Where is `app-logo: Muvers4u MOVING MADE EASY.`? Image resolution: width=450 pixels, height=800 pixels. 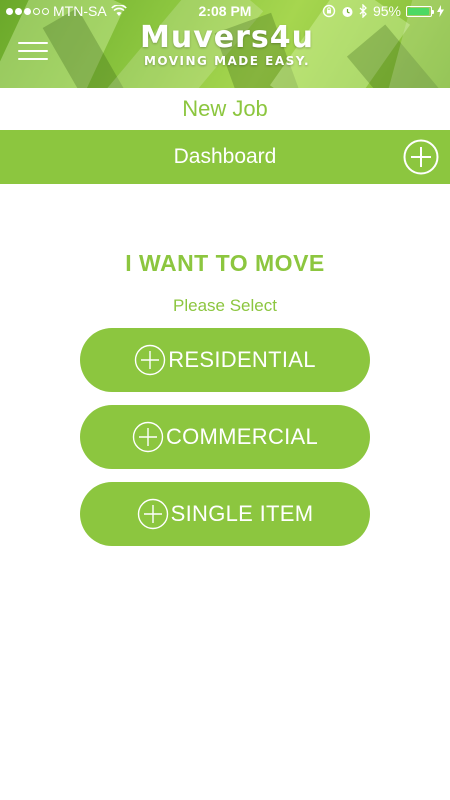 app-logo: Muvers4u MOVING MADE EASY. is located at coordinates (227, 44).